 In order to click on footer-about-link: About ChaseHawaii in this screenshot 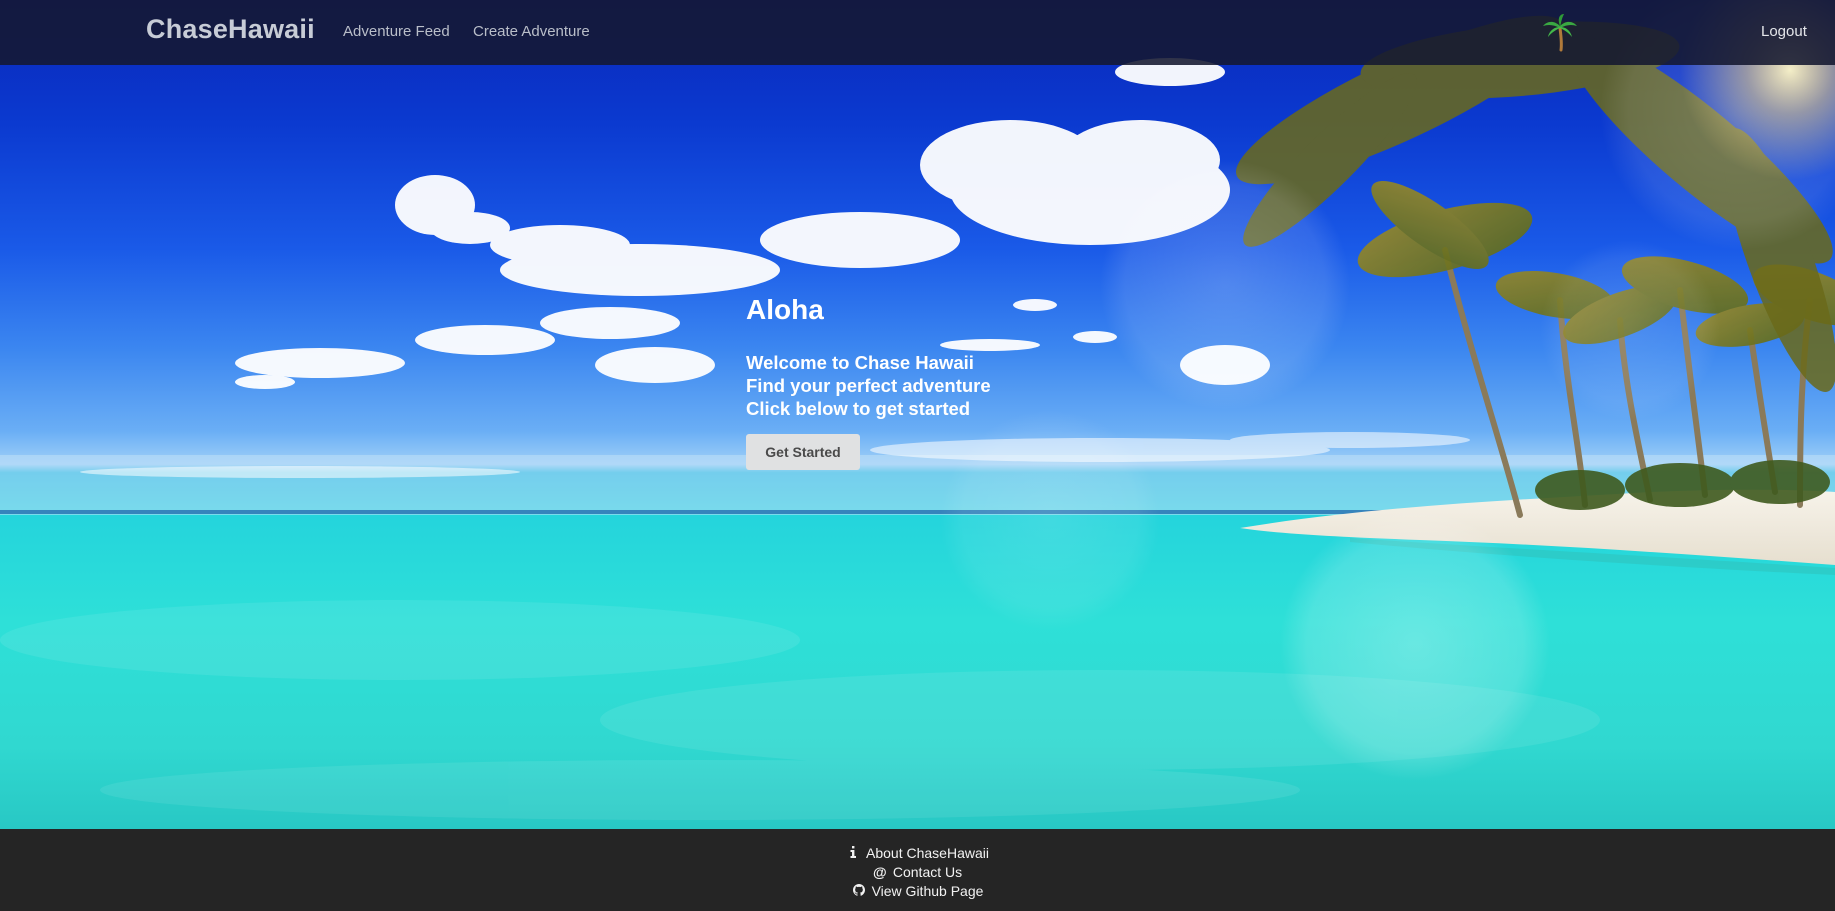, I will do `click(917, 853)`.